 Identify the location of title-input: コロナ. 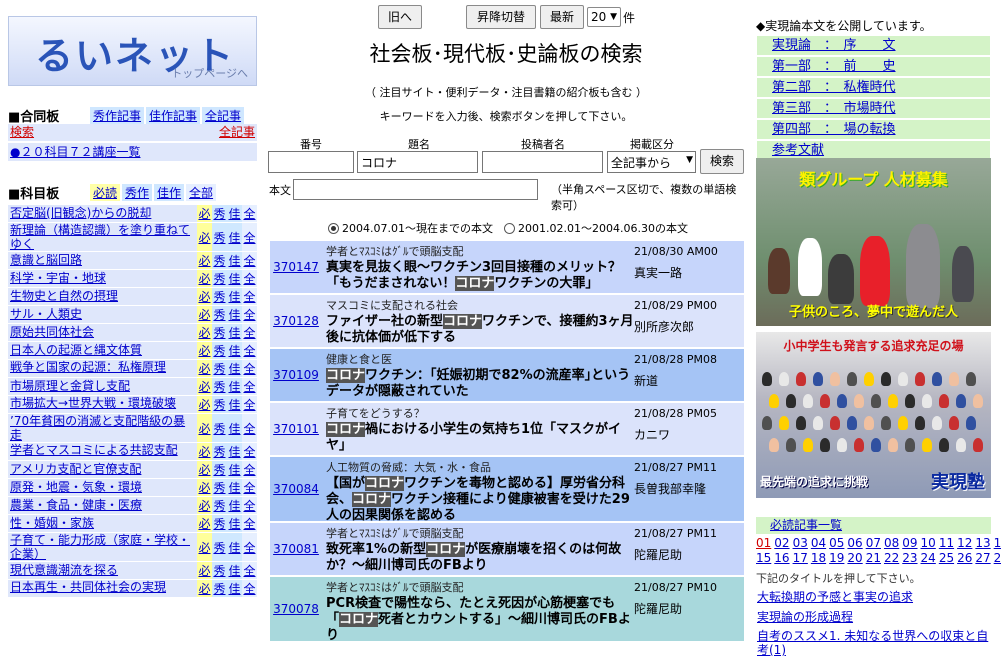
(417, 162).